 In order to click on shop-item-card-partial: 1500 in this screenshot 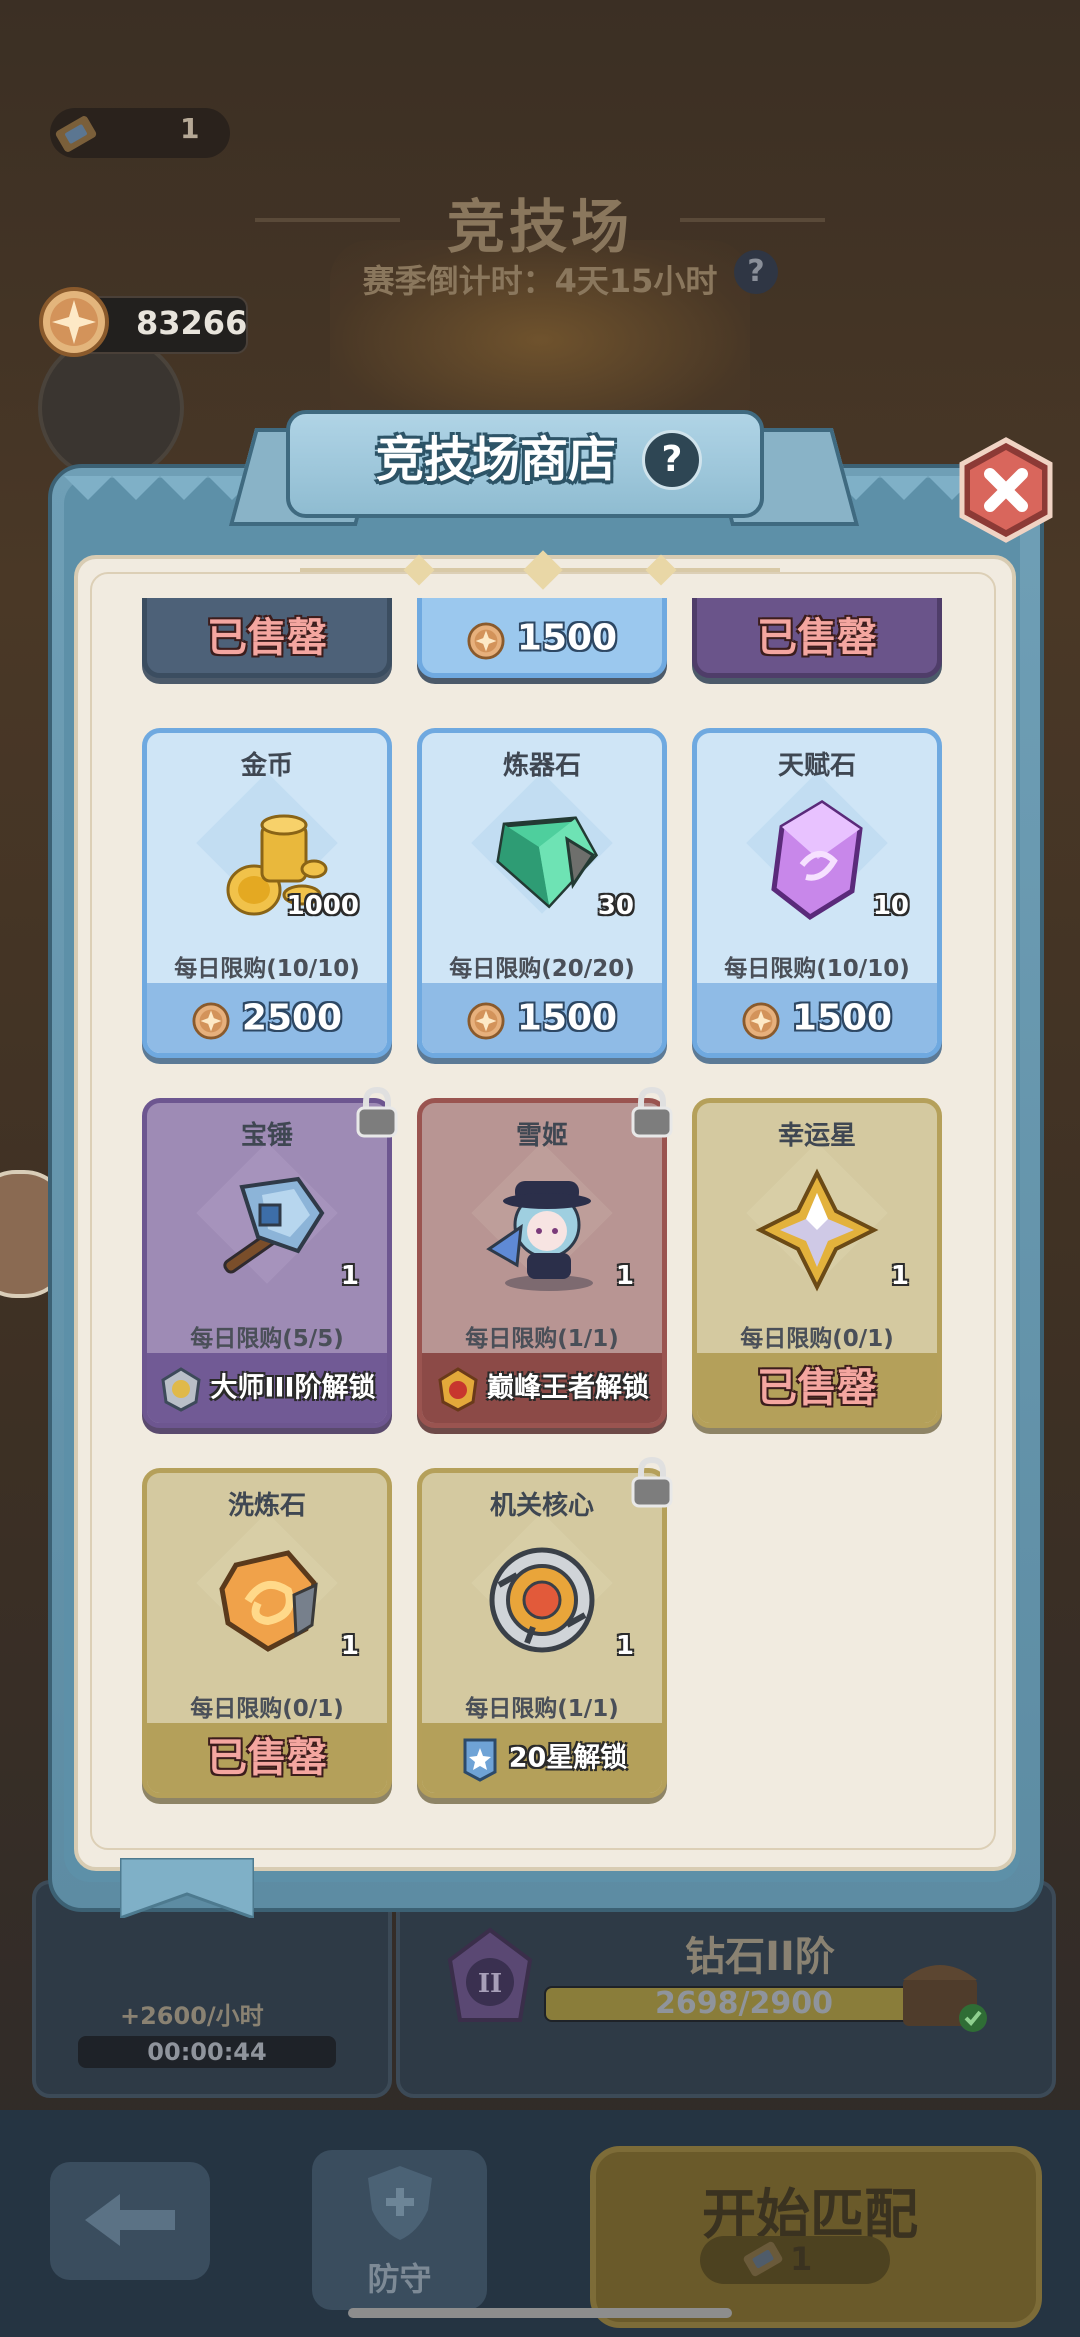, I will do `click(542, 638)`.